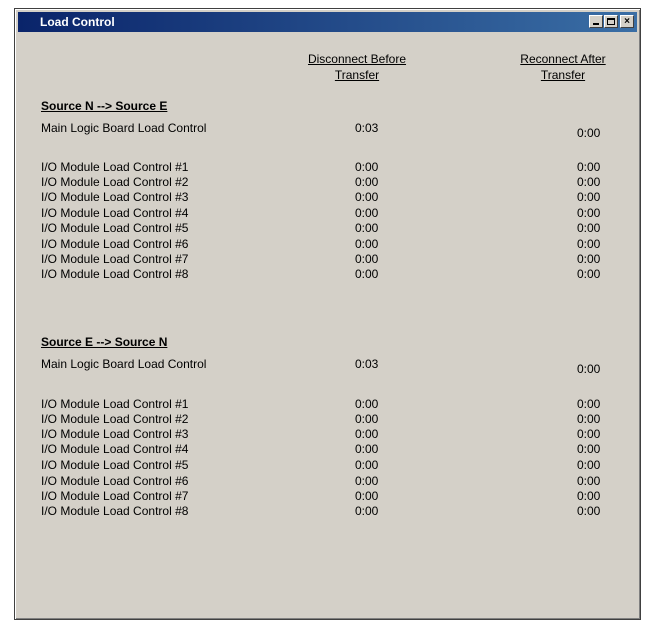 The width and height of the screenshot is (650, 630). I want to click on minimize-icon, so click(596, 24).